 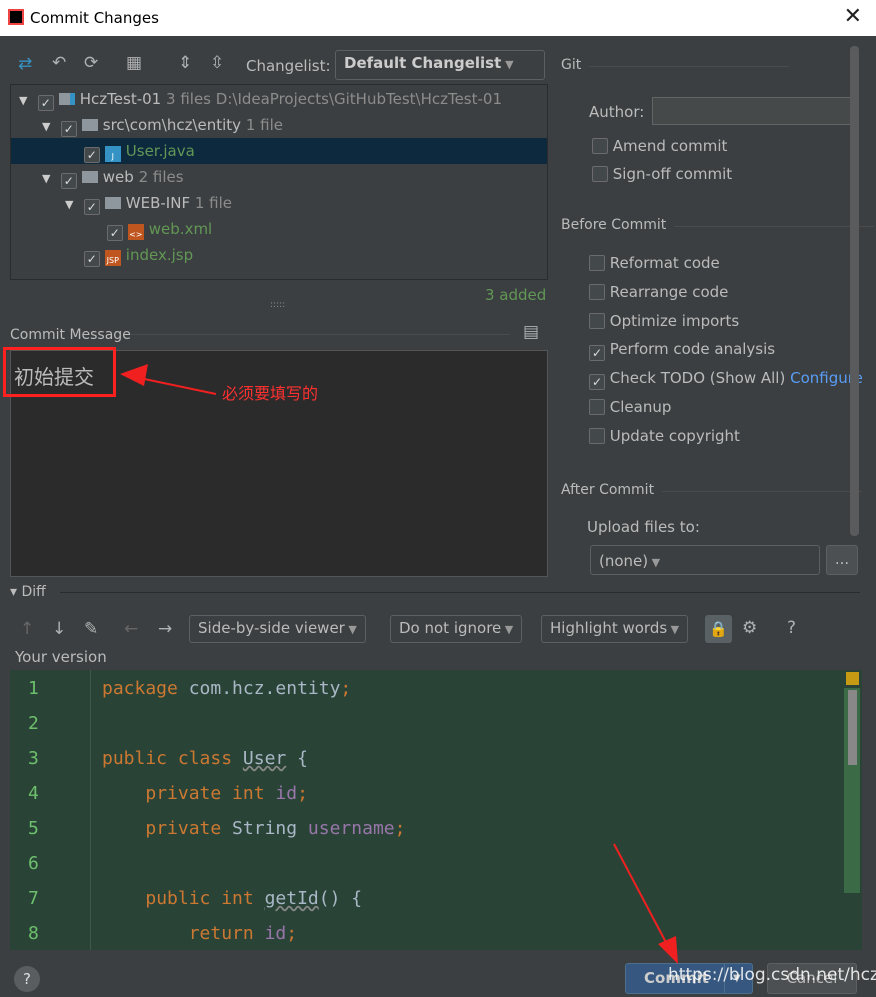 I want to click on prev-file-icon: ←, so click(x=131, y=629).